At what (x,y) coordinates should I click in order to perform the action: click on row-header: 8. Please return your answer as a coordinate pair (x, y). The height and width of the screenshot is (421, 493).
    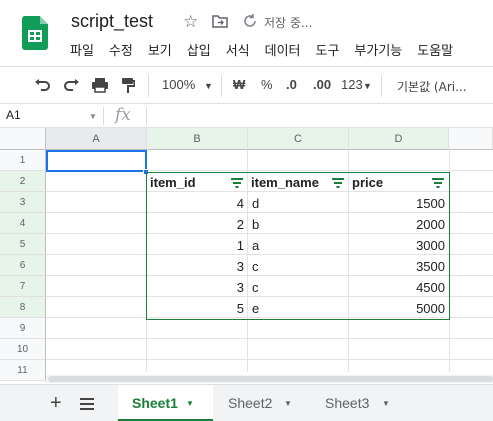
    Looking at the image, I should click on (23, 307).